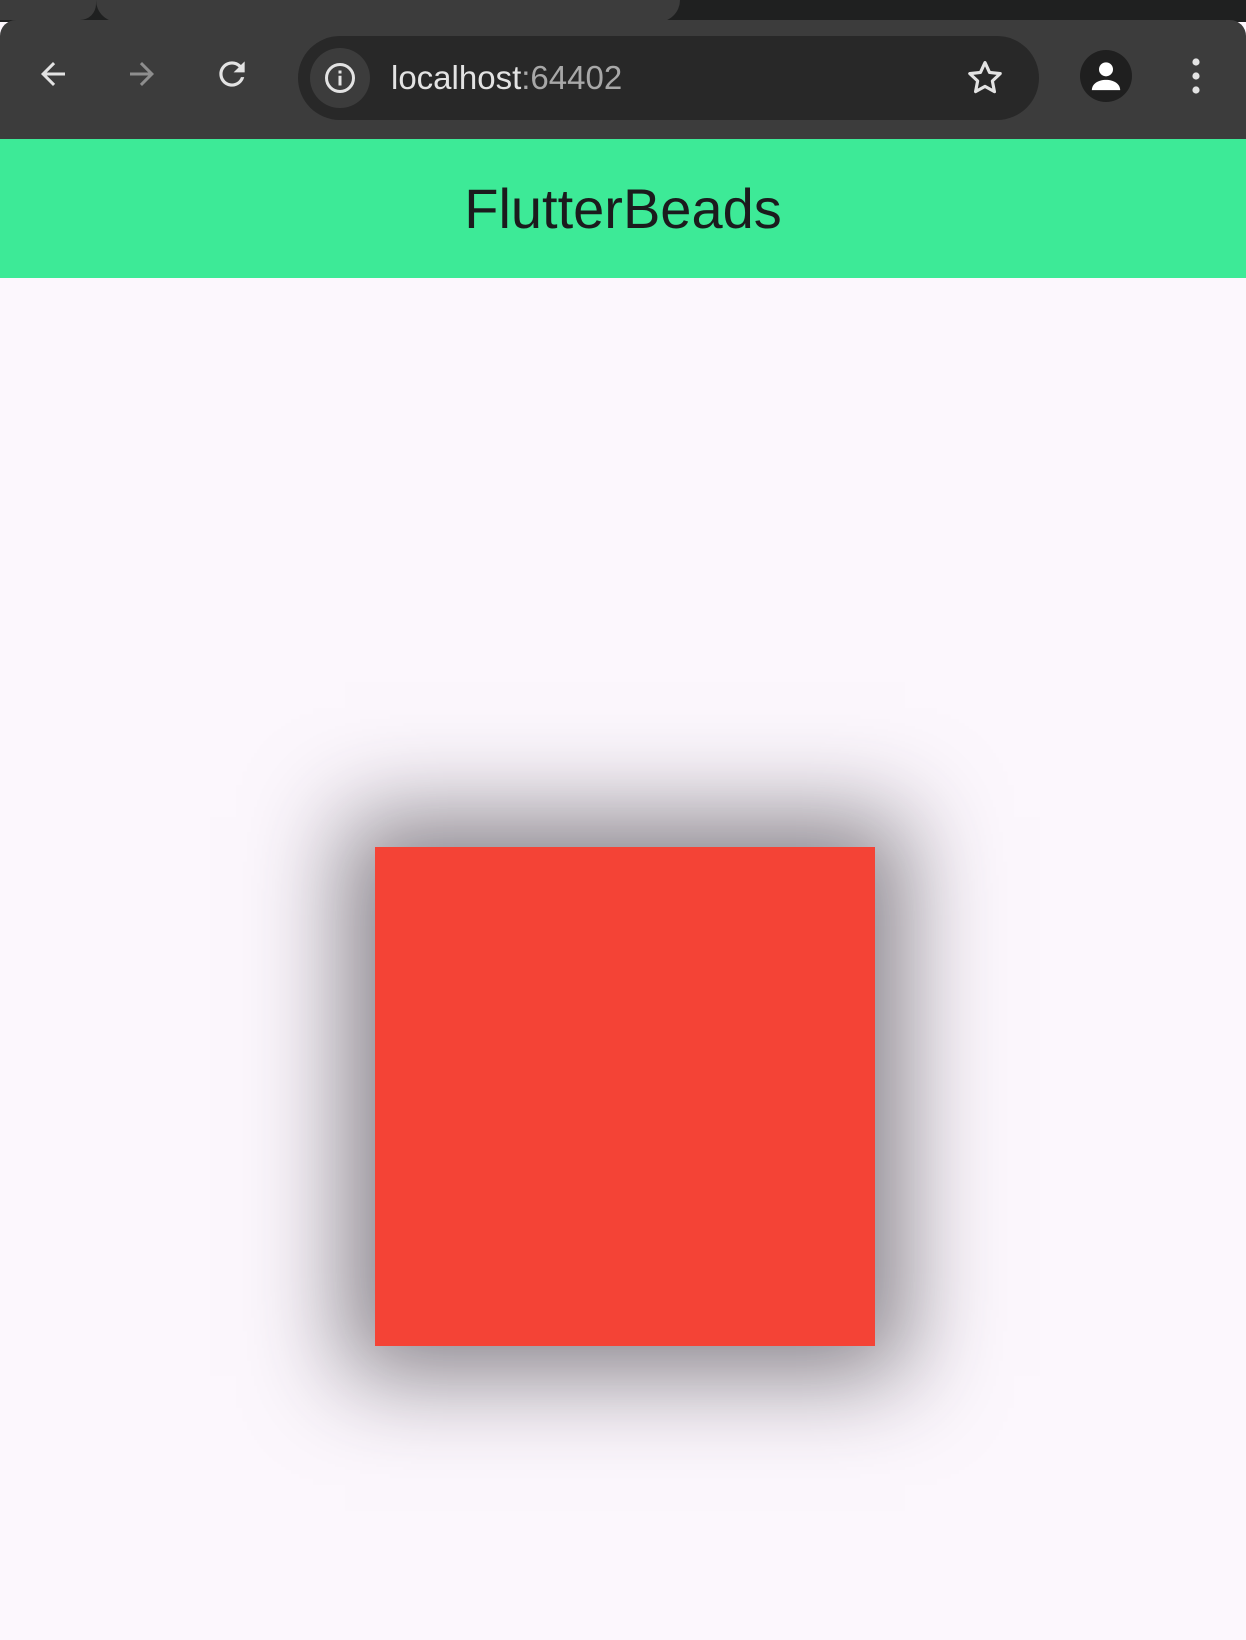 Image resolution: width=1246 pixels, height=1640 pixels. I want to click on reload-button, so click(232, 74).